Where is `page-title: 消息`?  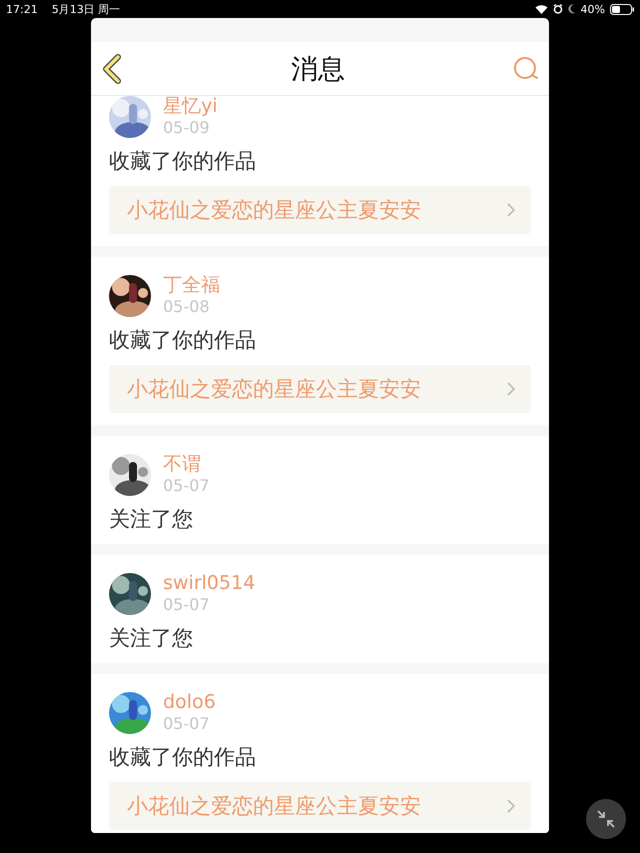 page-title: 消息 is located at coordinates (318, 69).